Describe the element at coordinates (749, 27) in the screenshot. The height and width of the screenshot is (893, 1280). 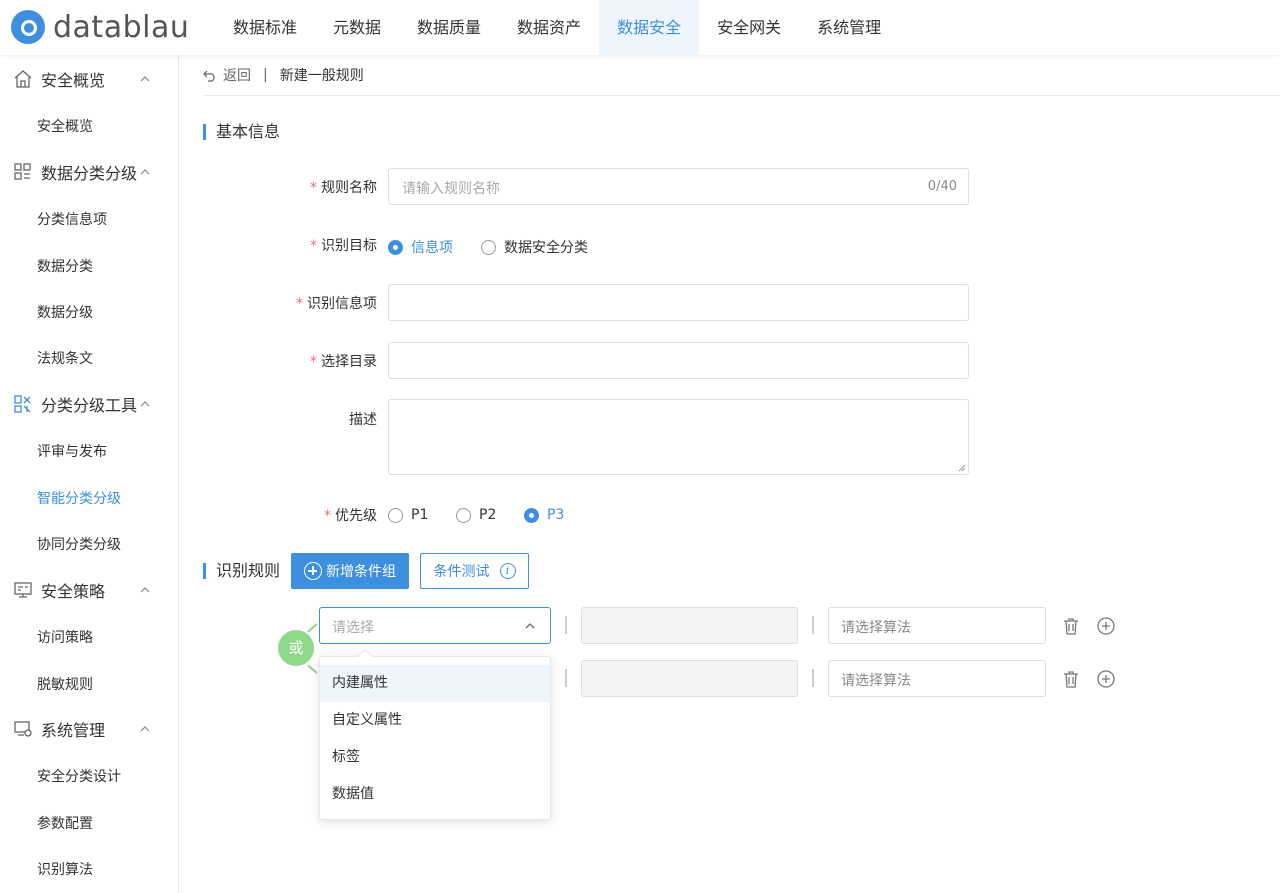
I see `nav-item-gateway: 安全网关` at that location.